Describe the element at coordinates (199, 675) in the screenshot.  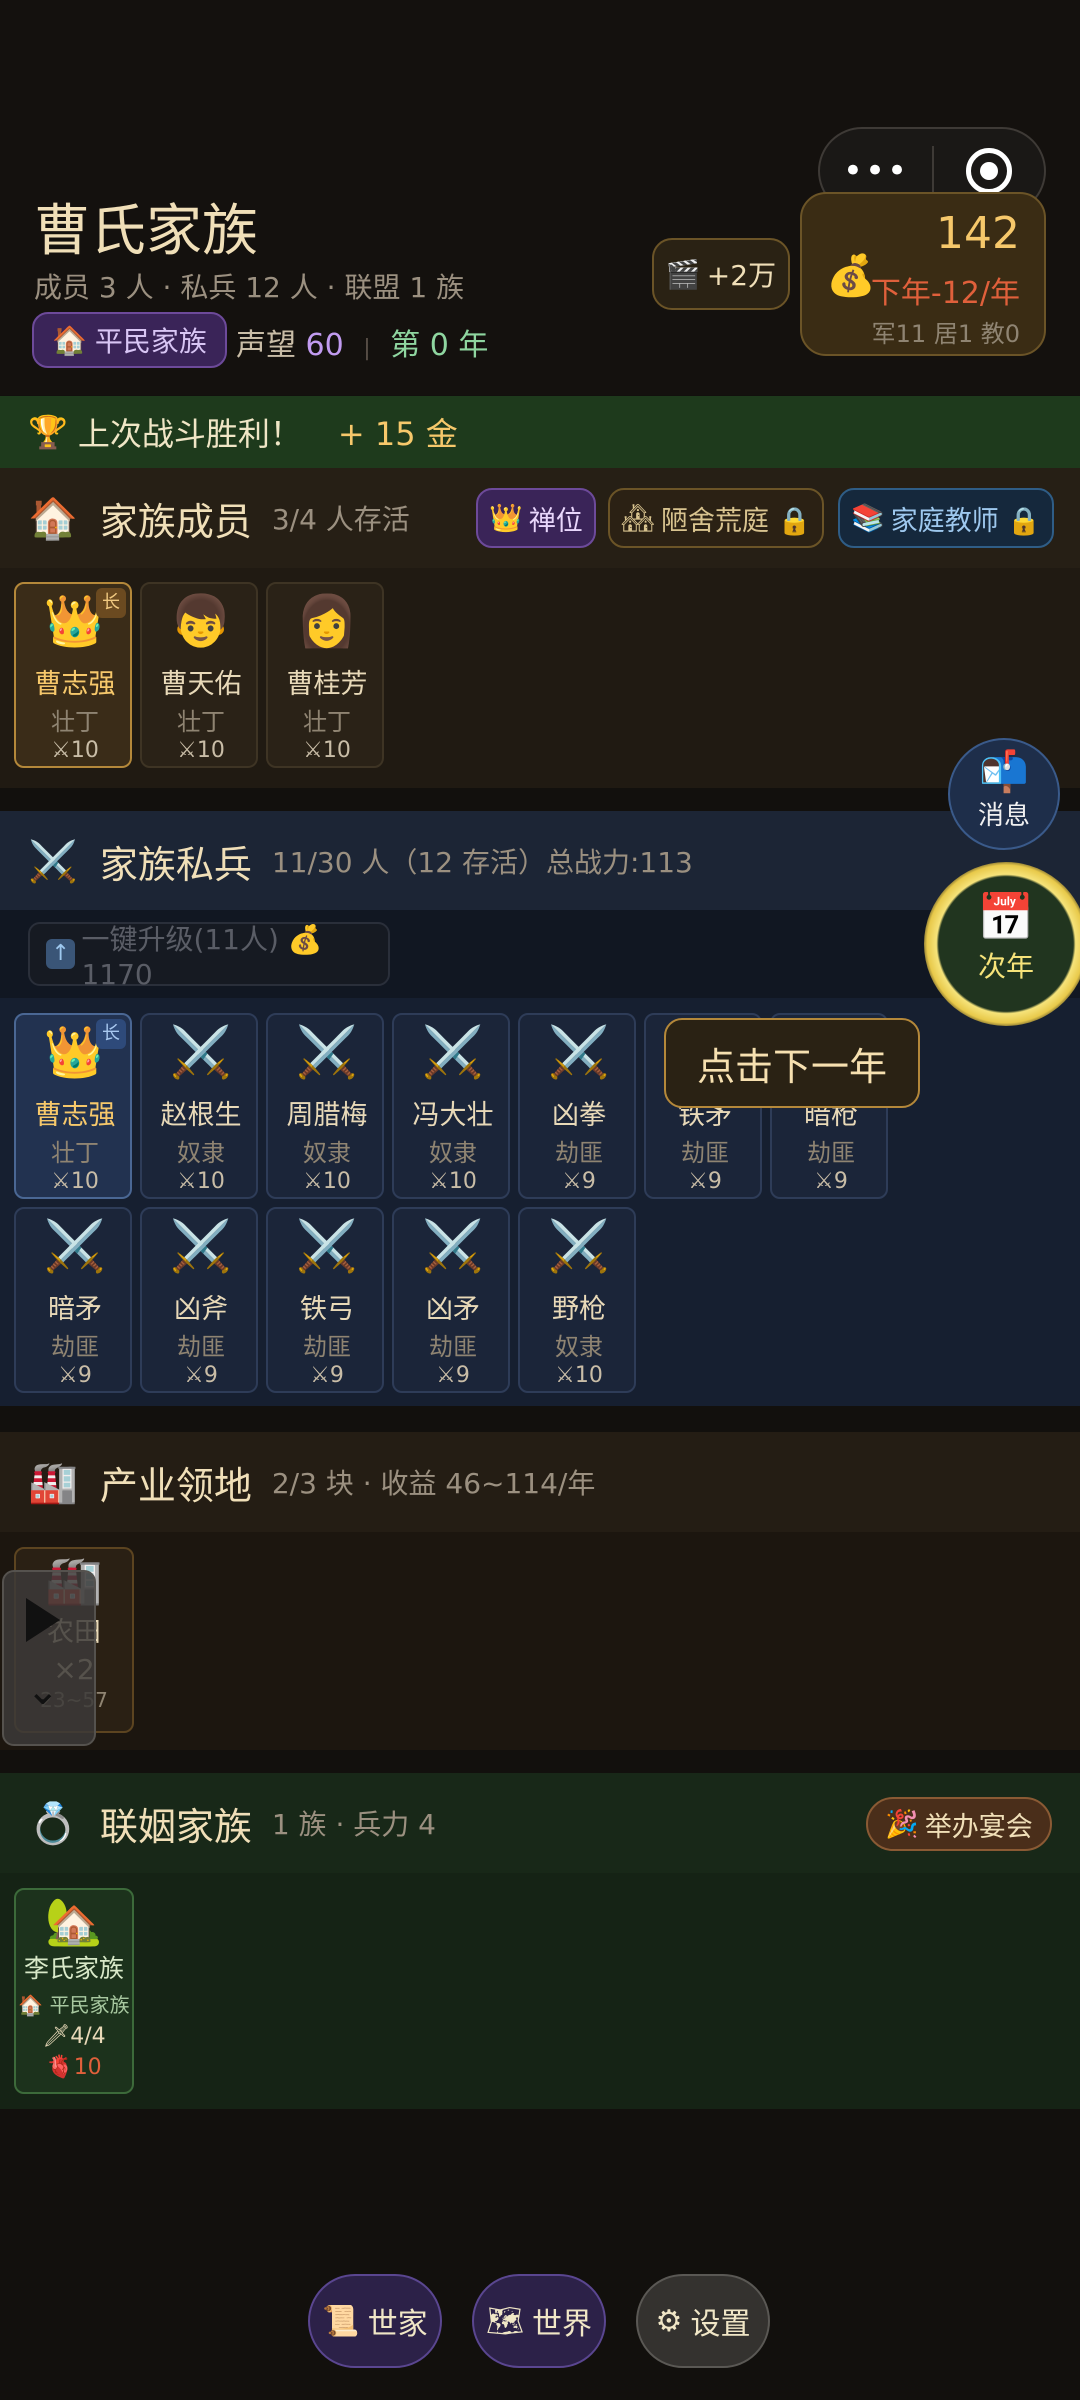
I see `member-card: 👦 曹天佑 壮丁 ⚔10` at that location.